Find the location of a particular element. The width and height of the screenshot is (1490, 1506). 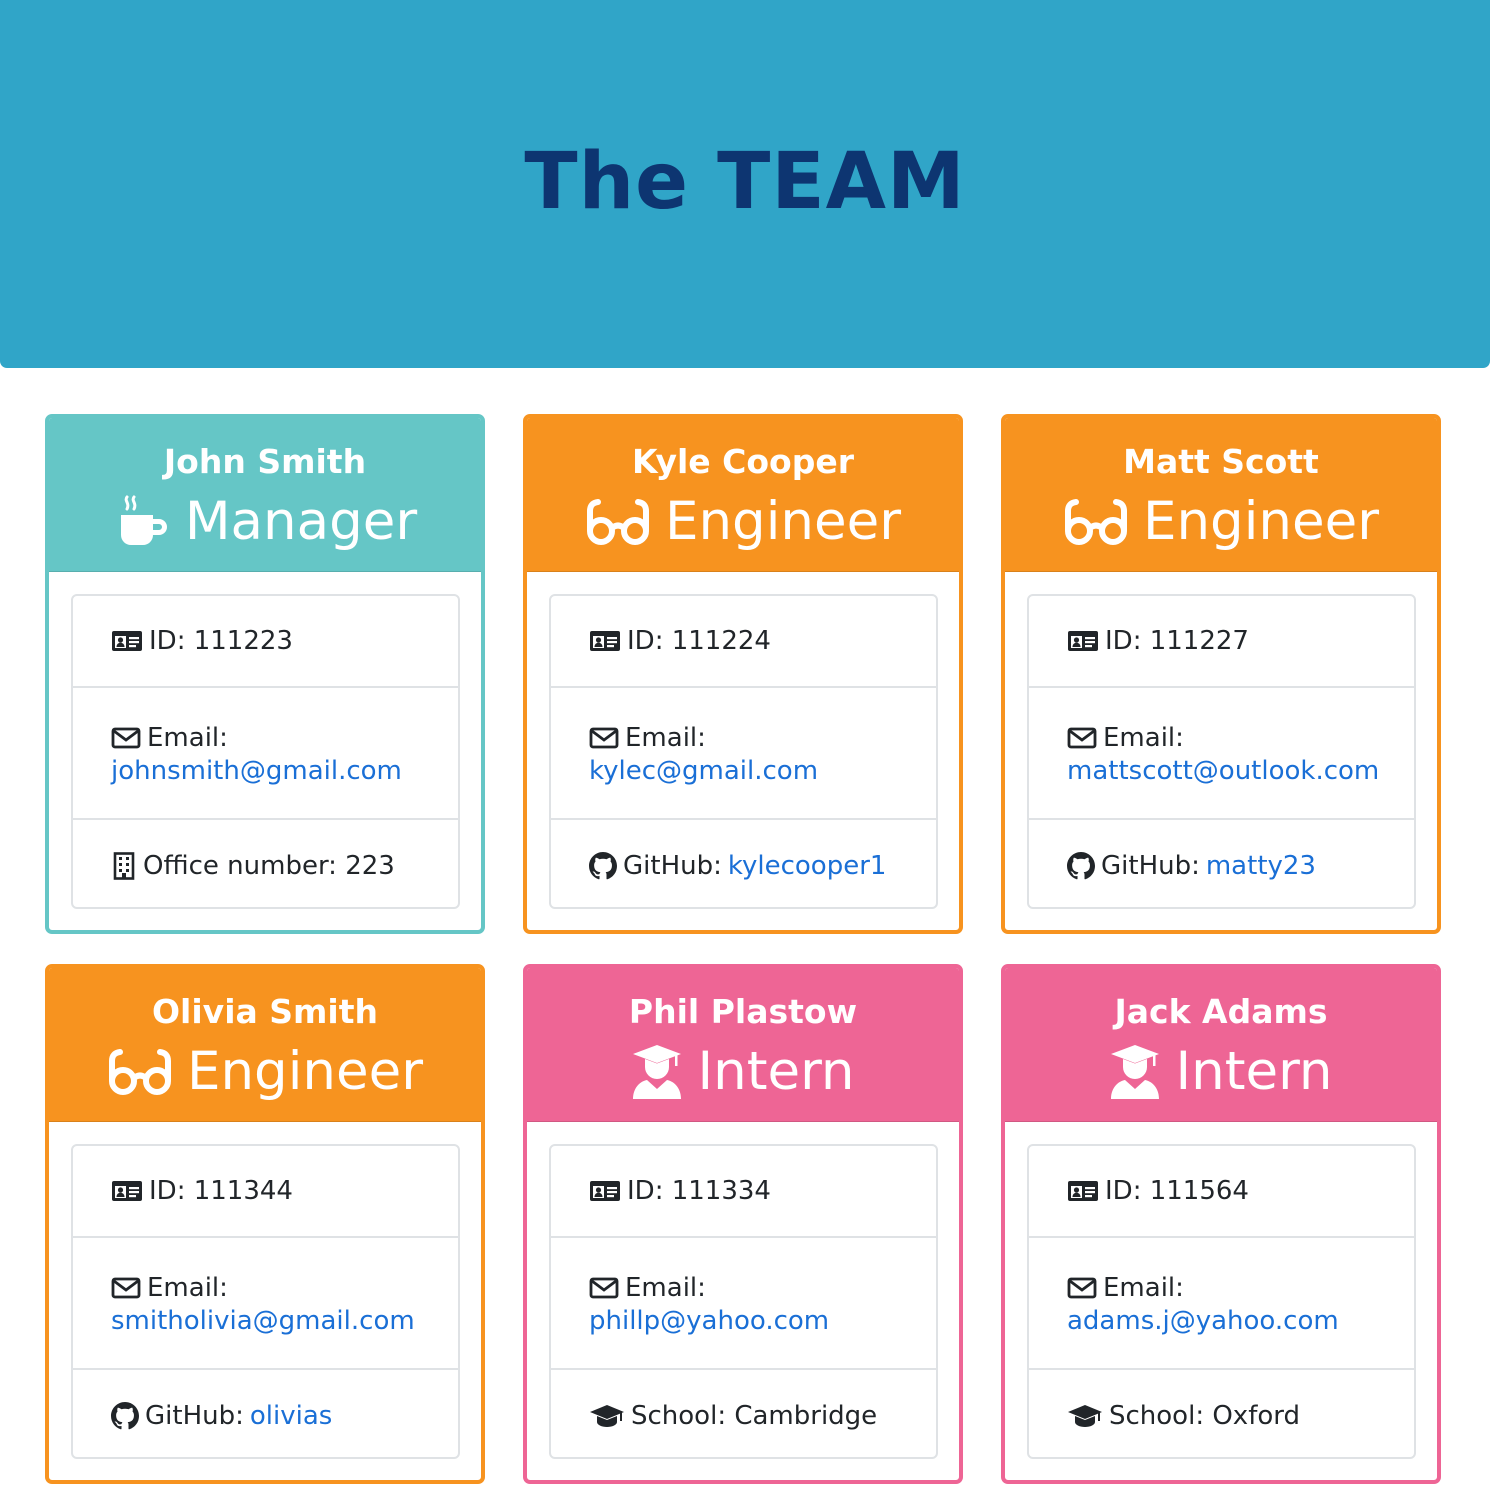

card-header: Phil Plastow Intern is located at coordinates (743, 1045).